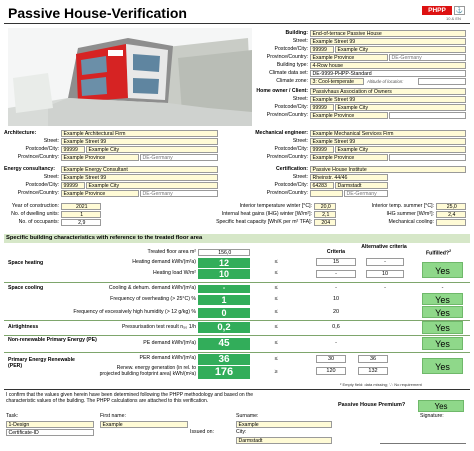 The width and height of the screenshot is (474, 451). What do you see at coordinates (349, 157) in the screenshot?
I see `mech-province-field: Example Province` at bounding box center [349, 157].